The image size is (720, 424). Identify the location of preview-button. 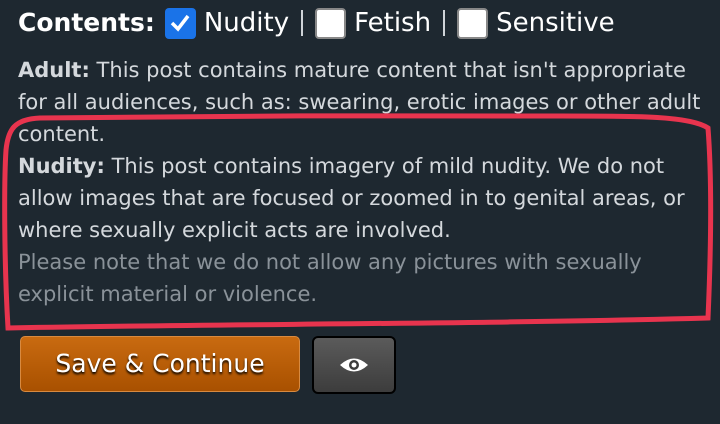
(354, 365).